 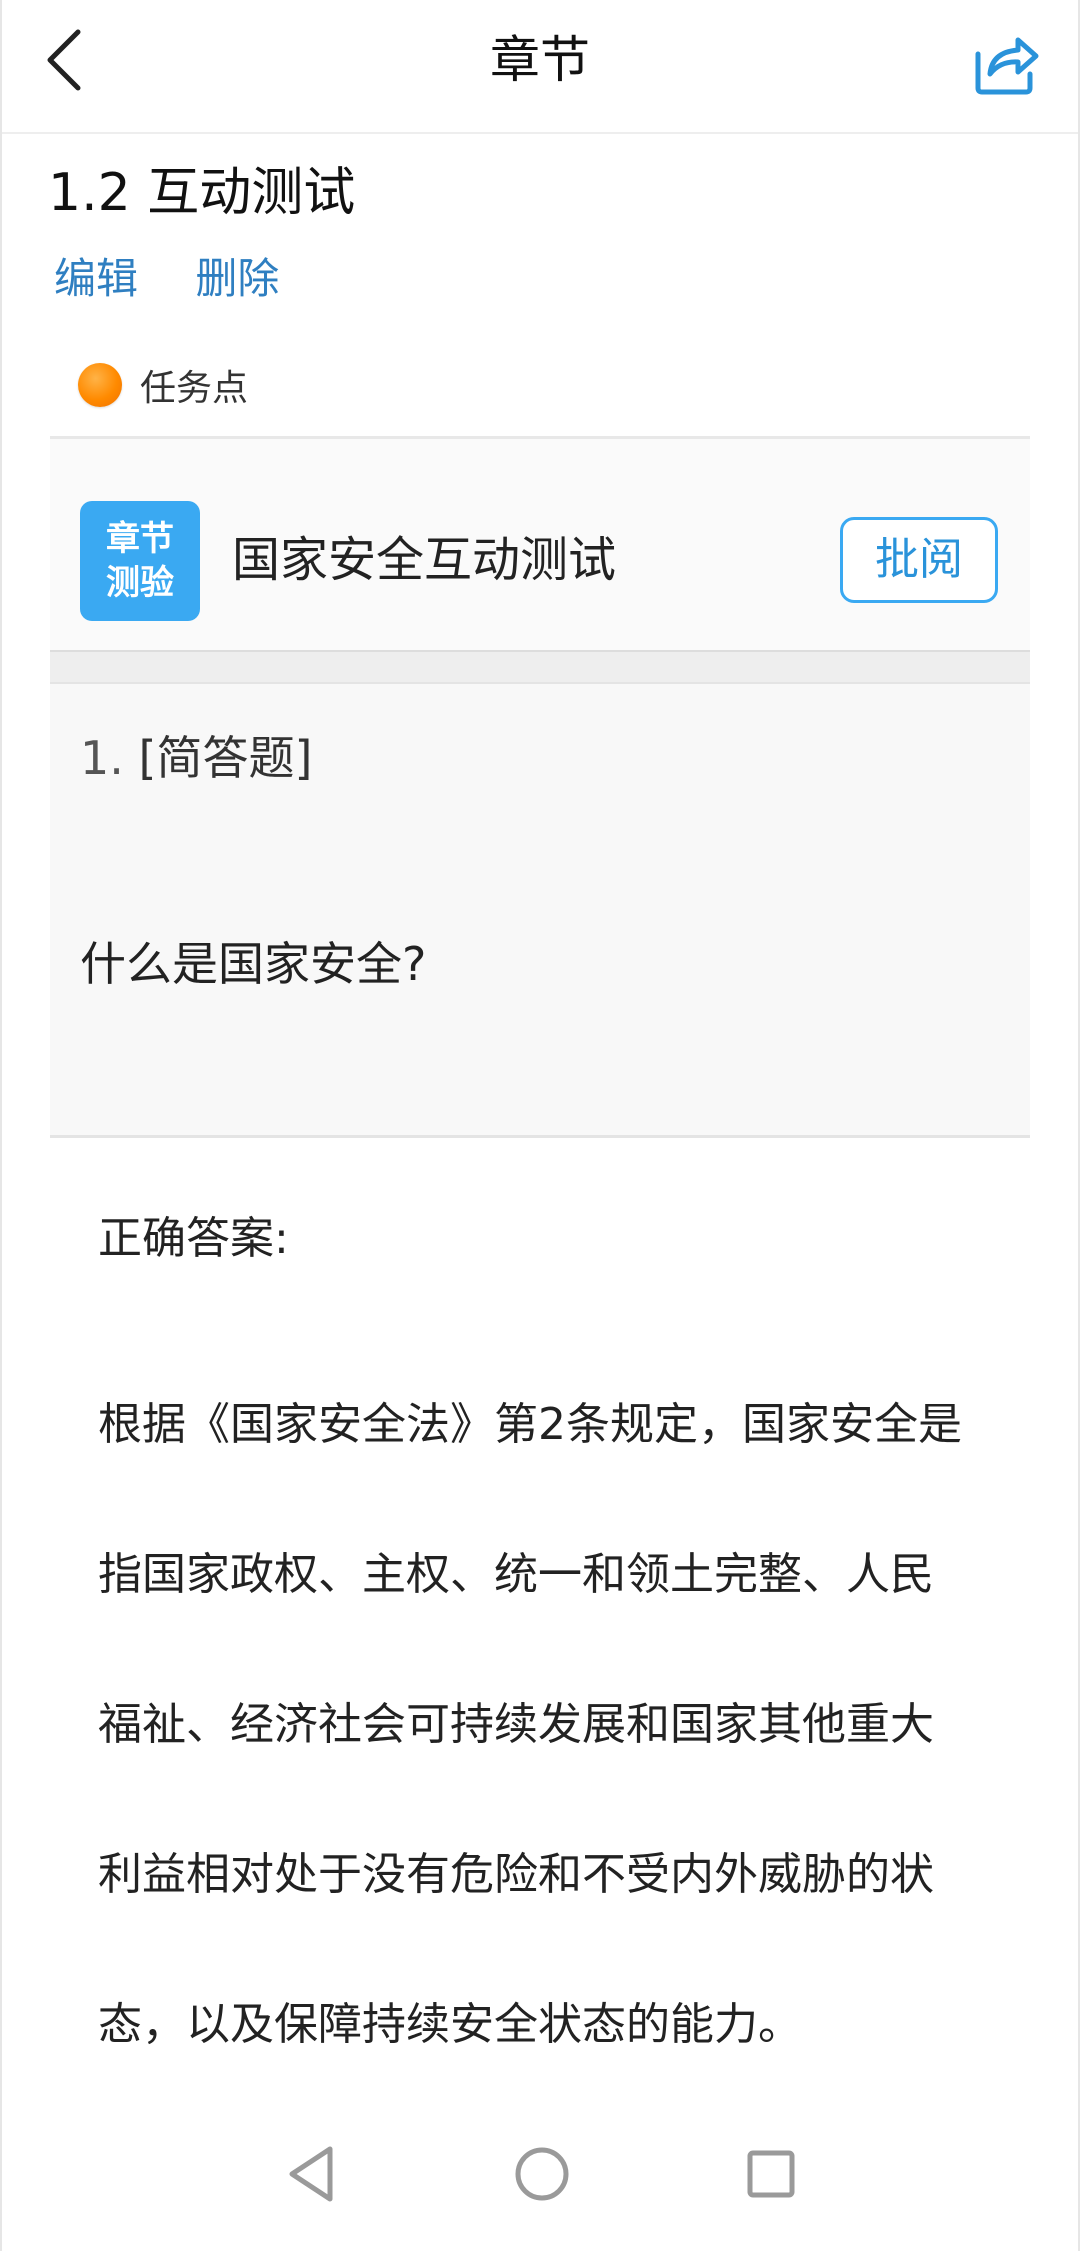 What do you see at coordinates (540, 667) in the screenshot?
I see `divider` at bounding box center [540, 667].